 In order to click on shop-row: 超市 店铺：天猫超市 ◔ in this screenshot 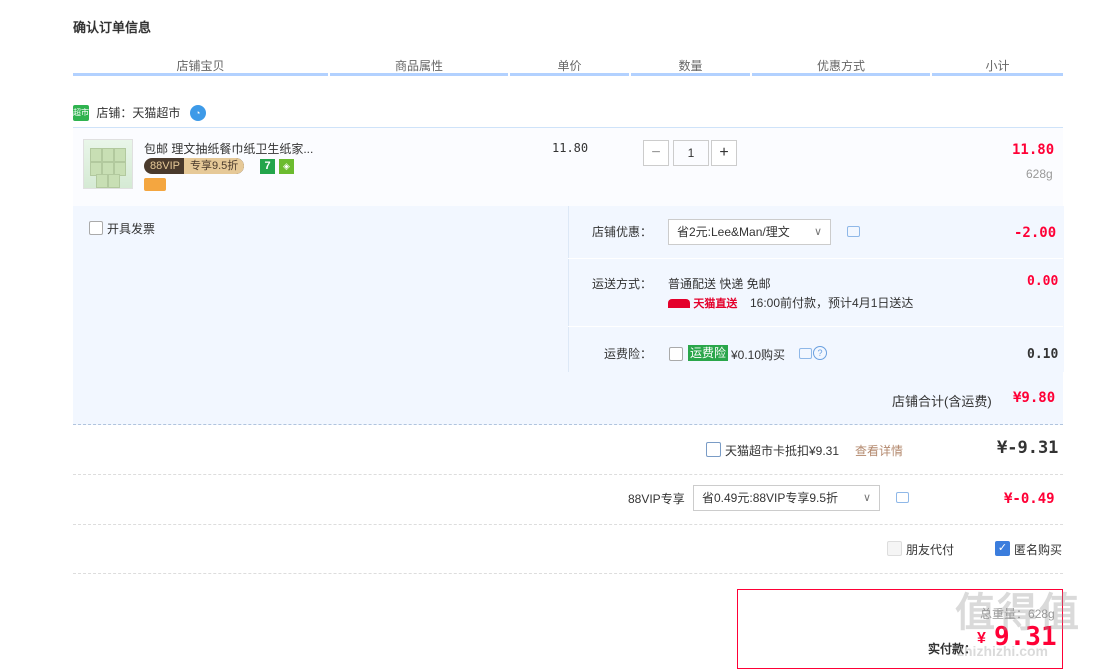, I will do `click(139, 114)`.